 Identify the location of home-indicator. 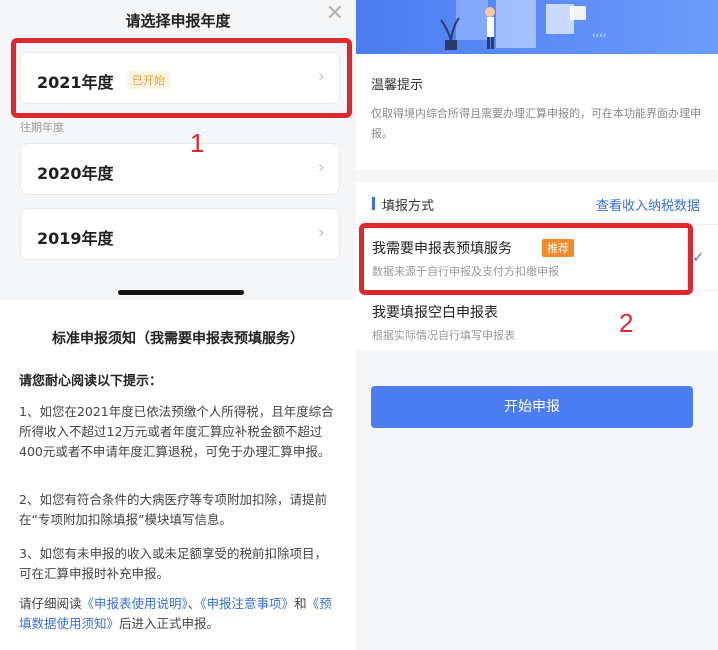
(181, 292).